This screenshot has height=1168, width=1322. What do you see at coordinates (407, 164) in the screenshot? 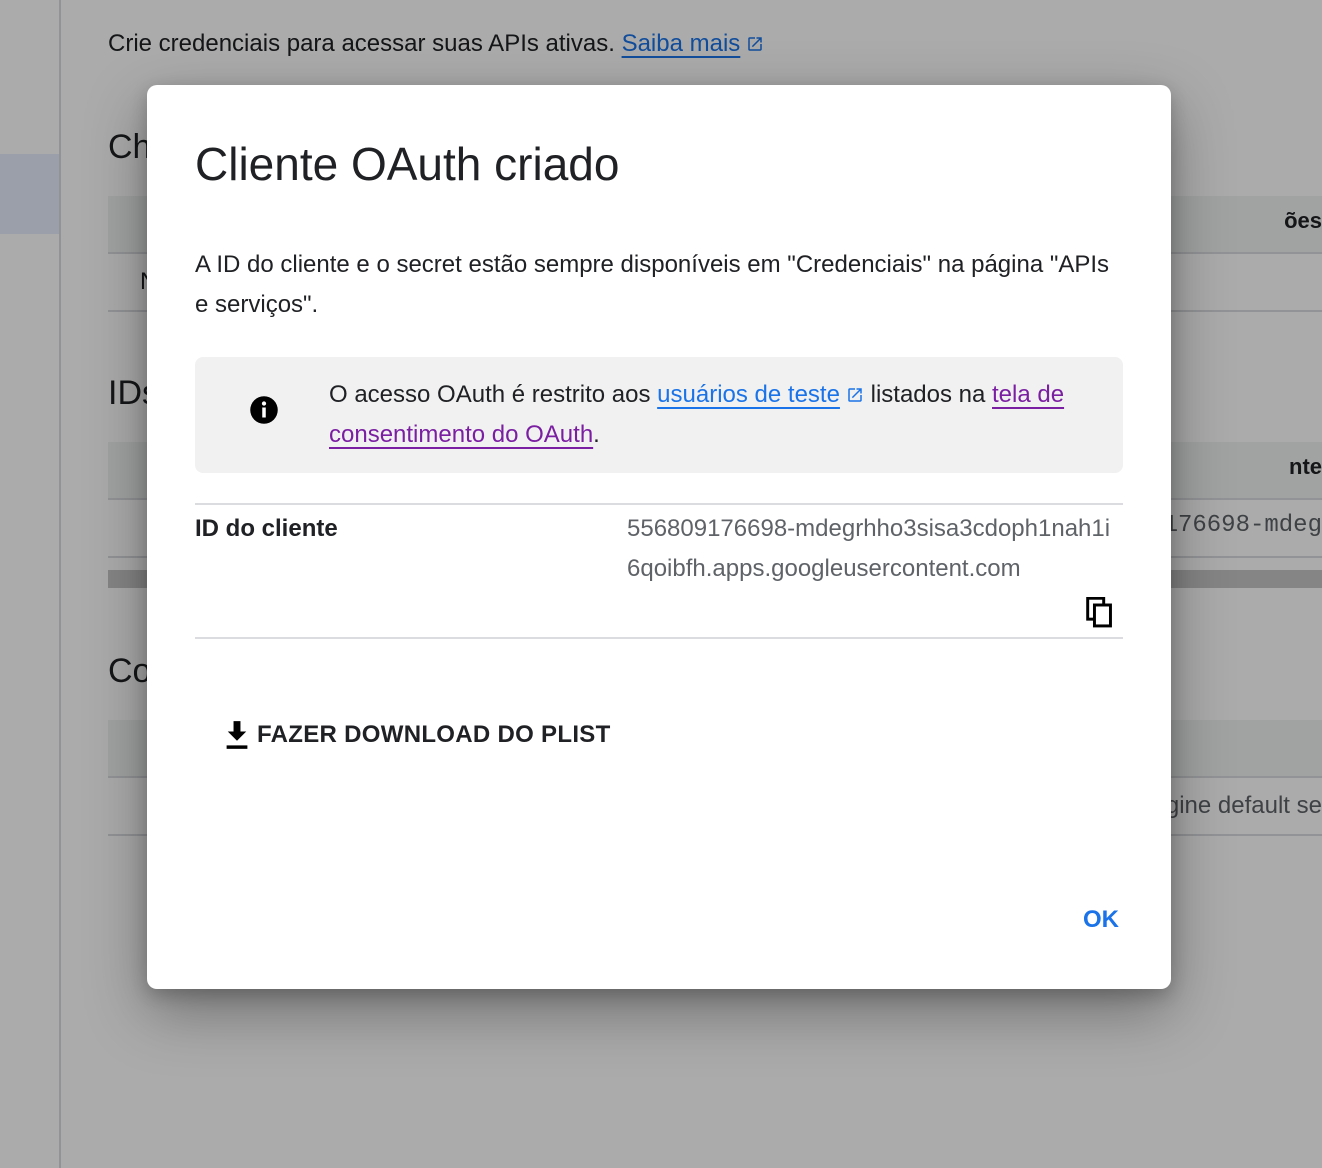
I see `dialog-title: Cliente OAuth criado` at bounding box center [407, 164].